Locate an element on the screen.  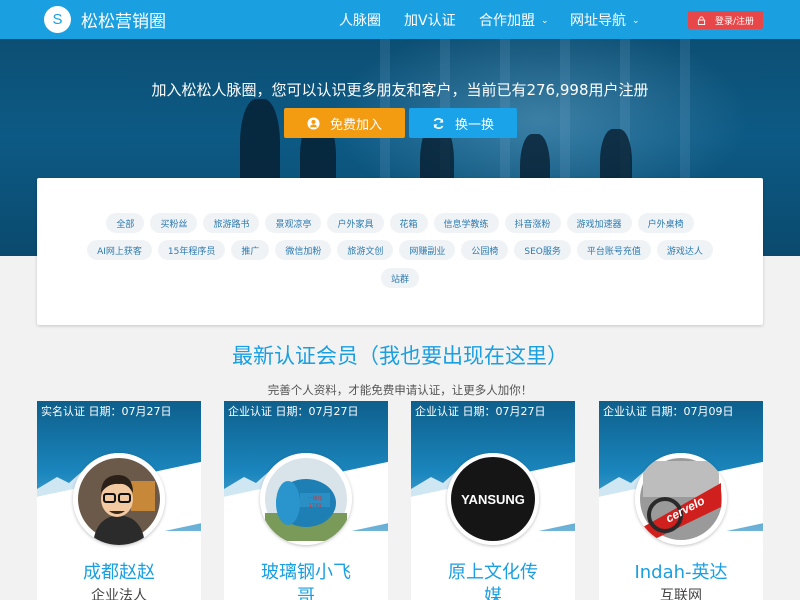
logo-icon: S is located at coordinates (57, 19).